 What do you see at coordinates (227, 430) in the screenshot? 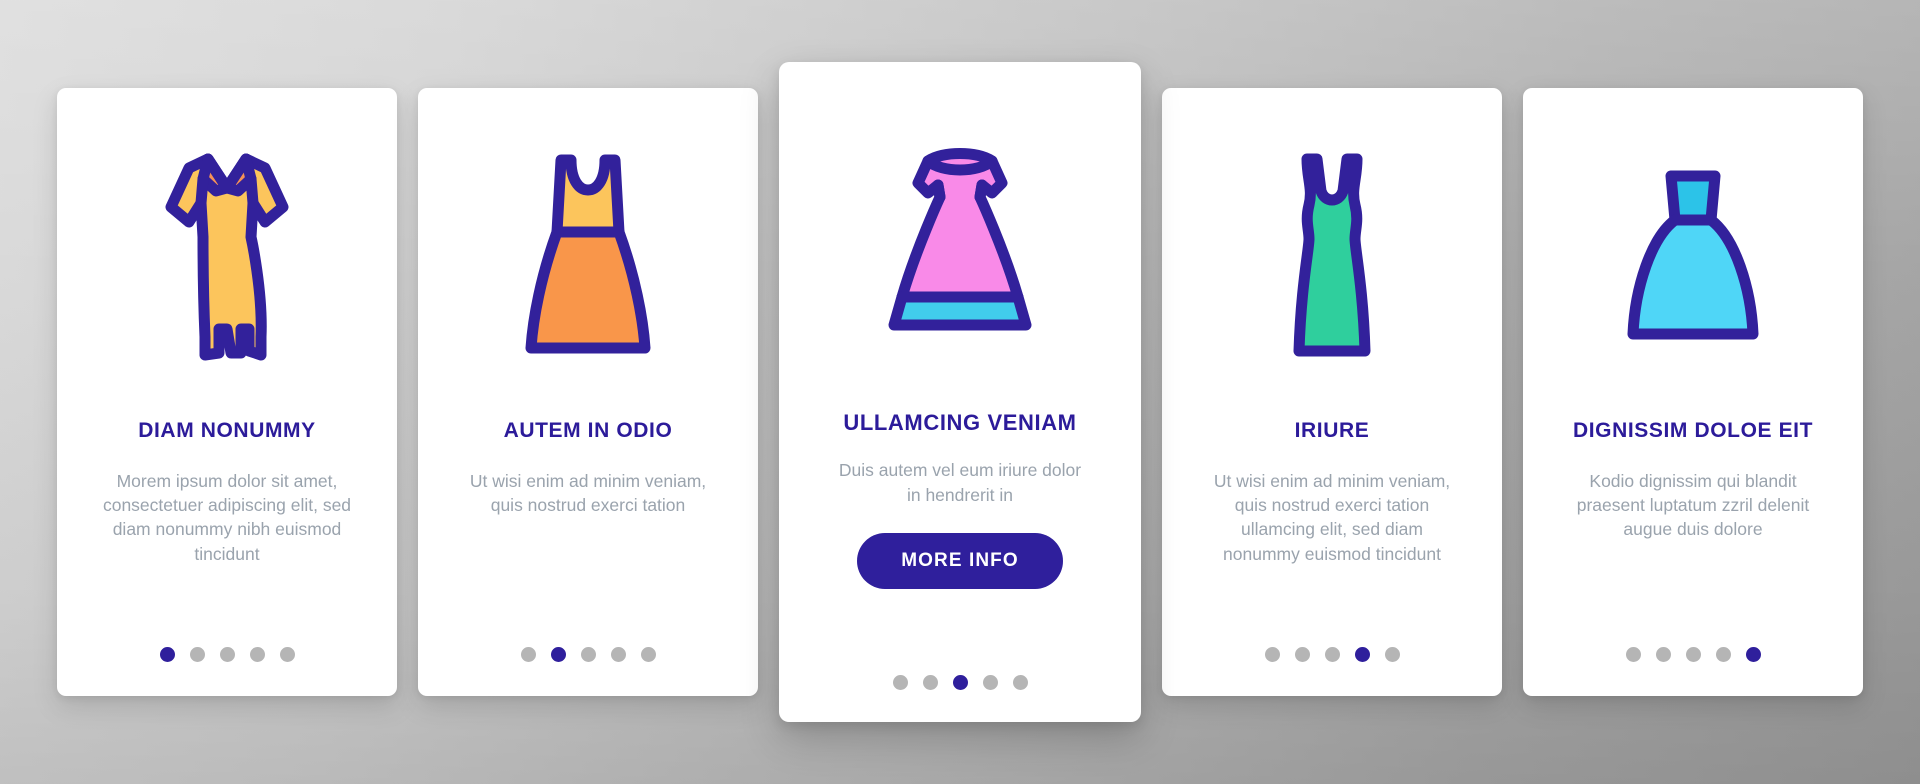
I see `card-title: DIAM NONUMMY` at bounding box center [227, 430].